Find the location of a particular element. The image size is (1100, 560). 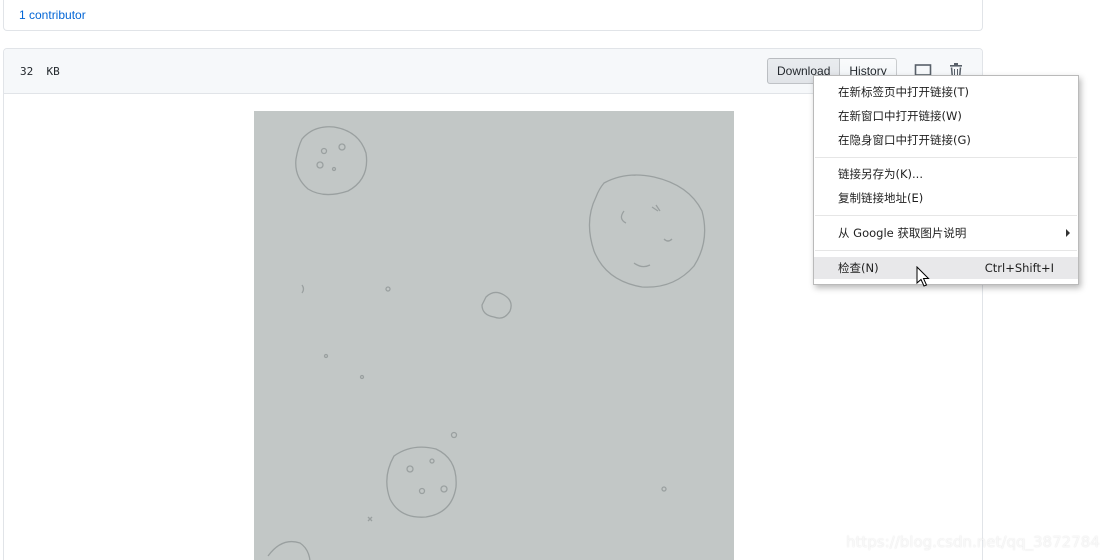

menu-open-in-new-tab: 在新标签页中打开链接(T) is located at coordinates (946, 92).